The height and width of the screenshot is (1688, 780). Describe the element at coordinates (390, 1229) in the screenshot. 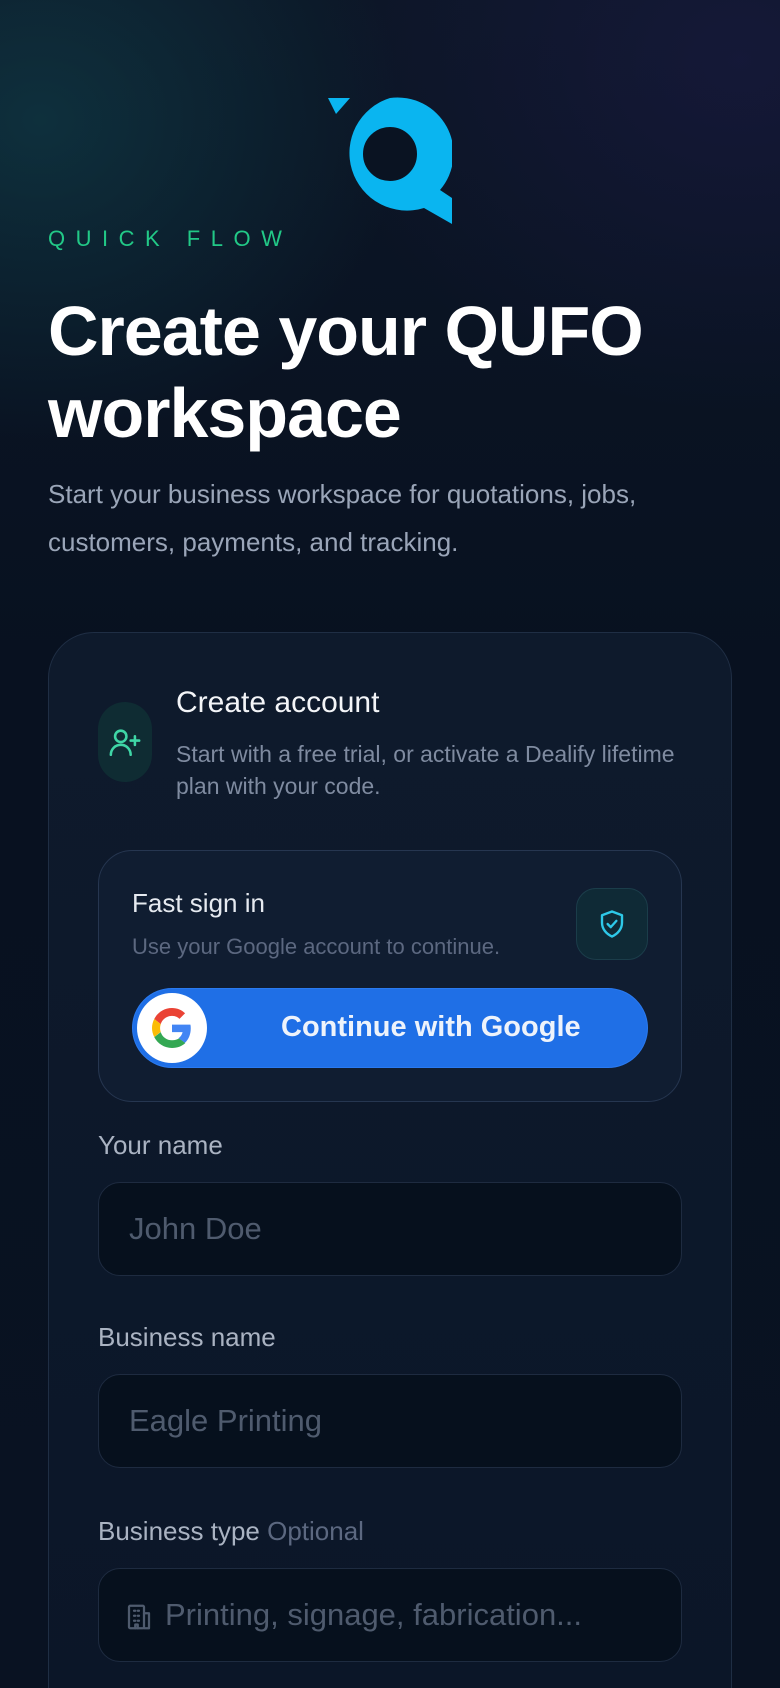

I see `your-name-input` at that location.